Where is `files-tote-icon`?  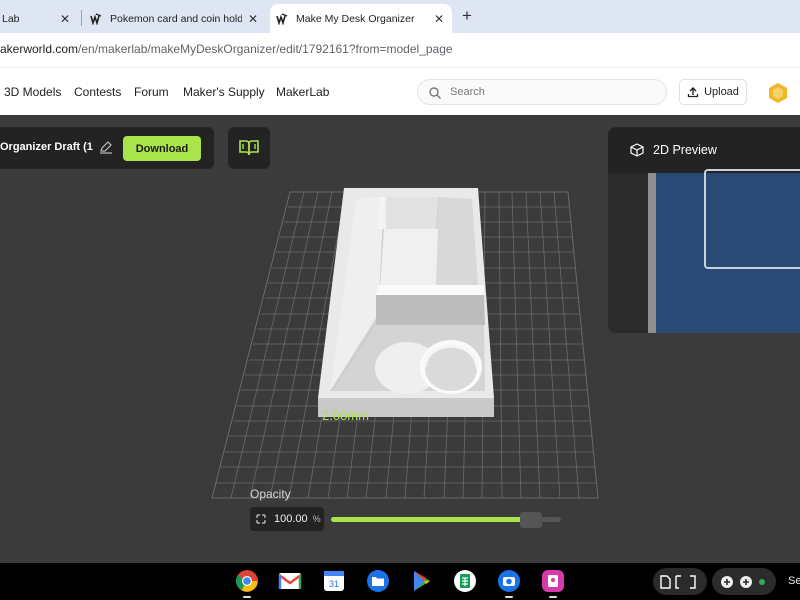
files-tote-icon is located at coordinates (678, 581).